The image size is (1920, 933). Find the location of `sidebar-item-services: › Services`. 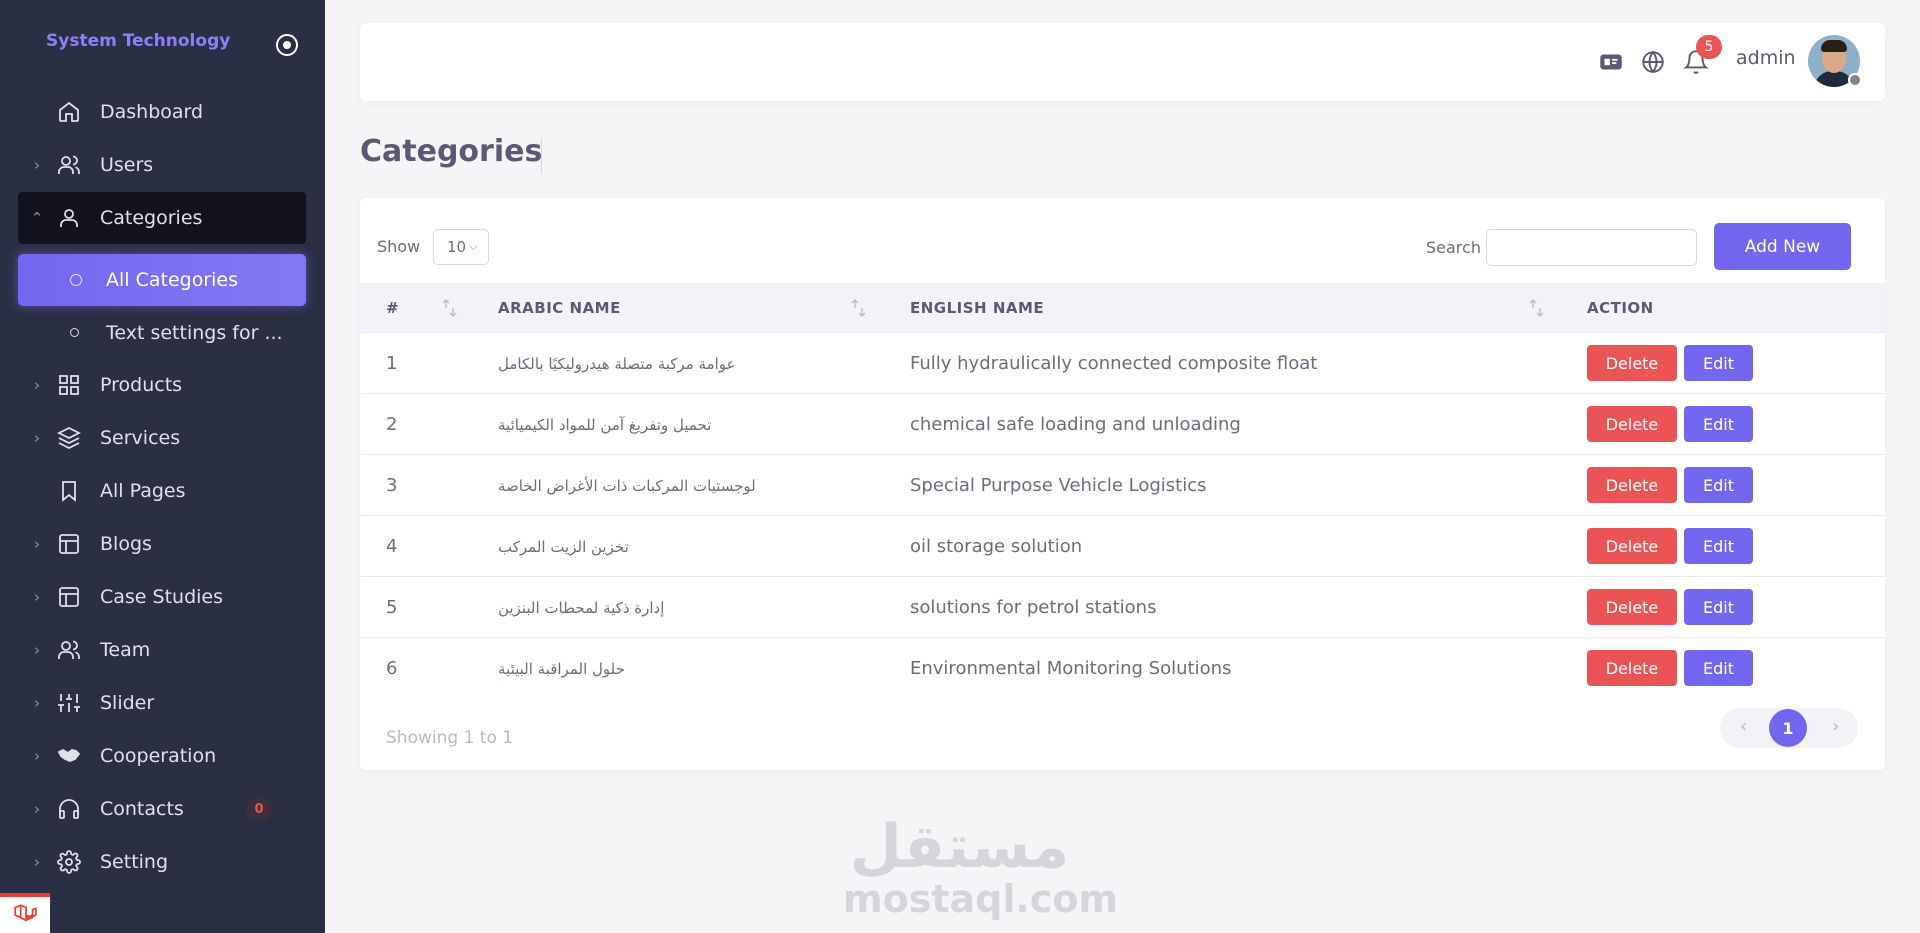

sidebar-item-services: › Services is located at coordinates (162, 438).